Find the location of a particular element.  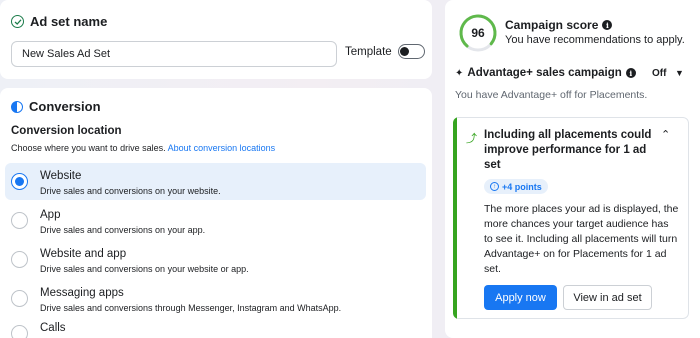

score-value: 96 is located at coordinates (478, 33).